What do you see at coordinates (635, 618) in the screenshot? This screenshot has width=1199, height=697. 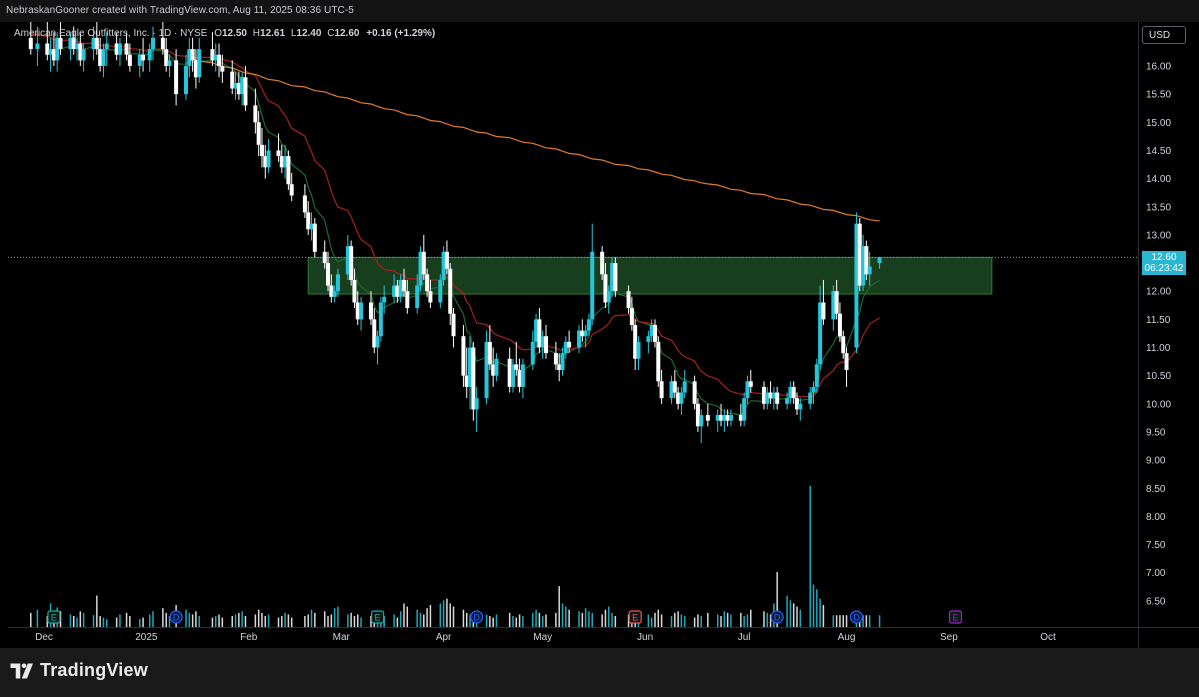 I see `event-letter: E` at bounding box center [635, 618].